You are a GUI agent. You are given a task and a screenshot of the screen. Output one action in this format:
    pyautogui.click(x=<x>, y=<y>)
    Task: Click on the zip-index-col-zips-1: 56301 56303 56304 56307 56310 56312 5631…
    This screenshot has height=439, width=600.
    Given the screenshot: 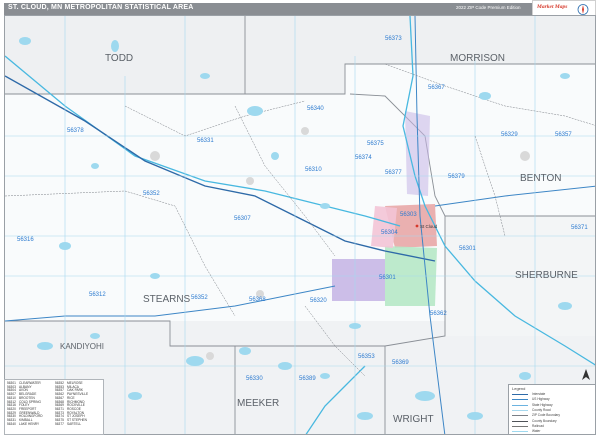 What is the action you would take?
    pyautogui.click(x=11, y=403)
    